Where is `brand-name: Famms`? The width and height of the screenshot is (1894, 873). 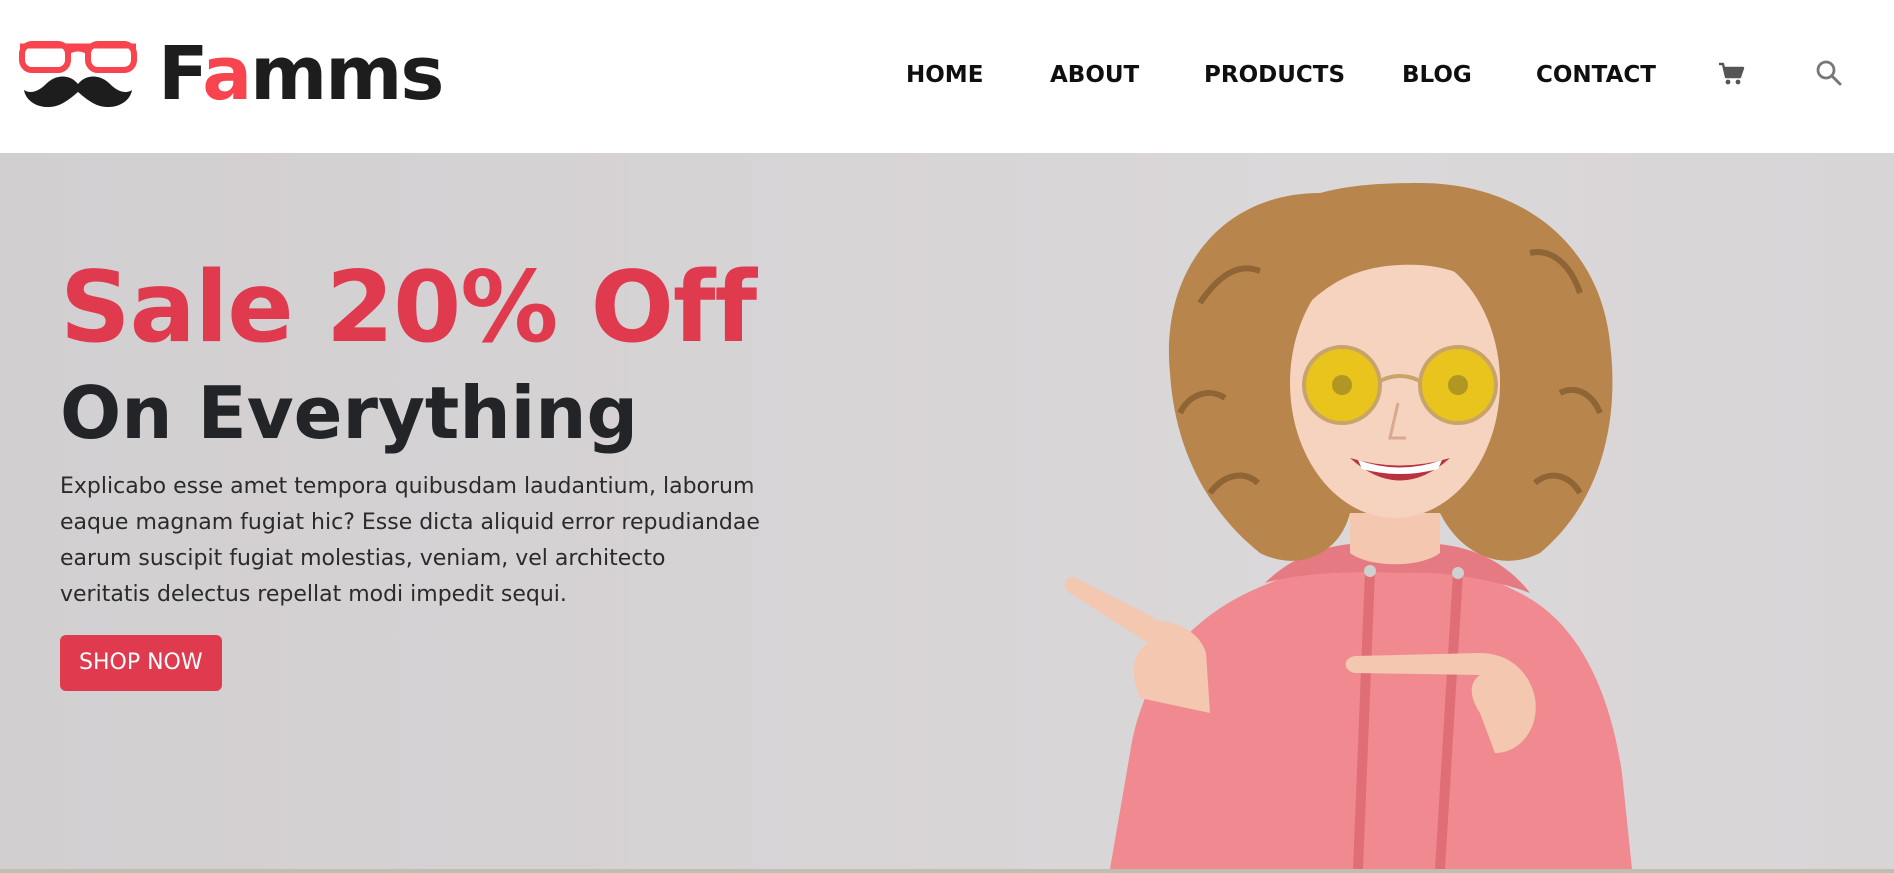
brand-name: Famms is located at coordinates (301, 74).